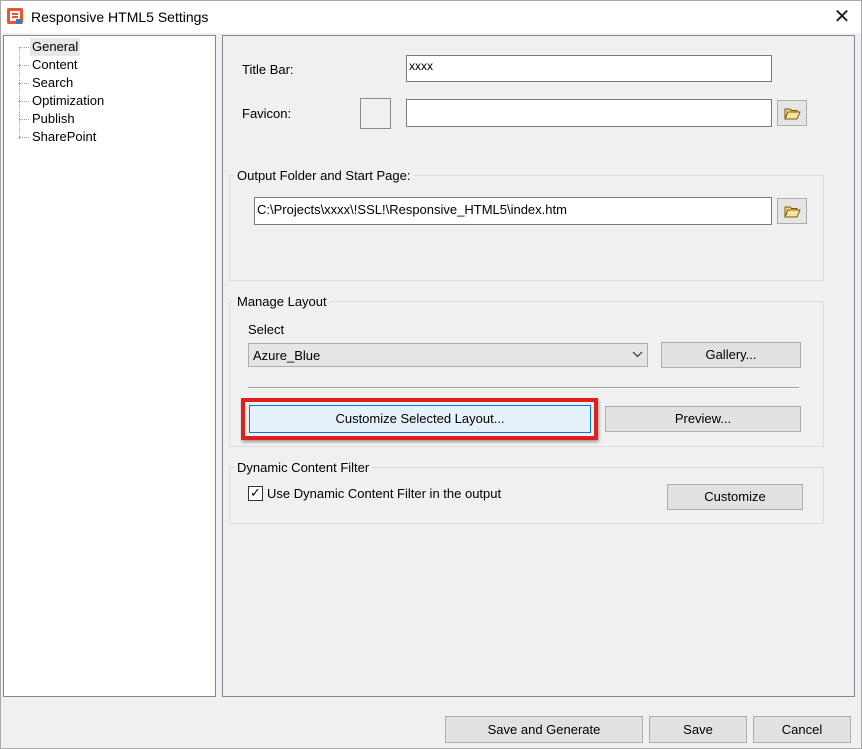 This screenshot has height=749, width=862. What do you see at coordinates (637, 354) in the screenshot?
I see `chevron-down-icon` at bounding box center [637, 354].